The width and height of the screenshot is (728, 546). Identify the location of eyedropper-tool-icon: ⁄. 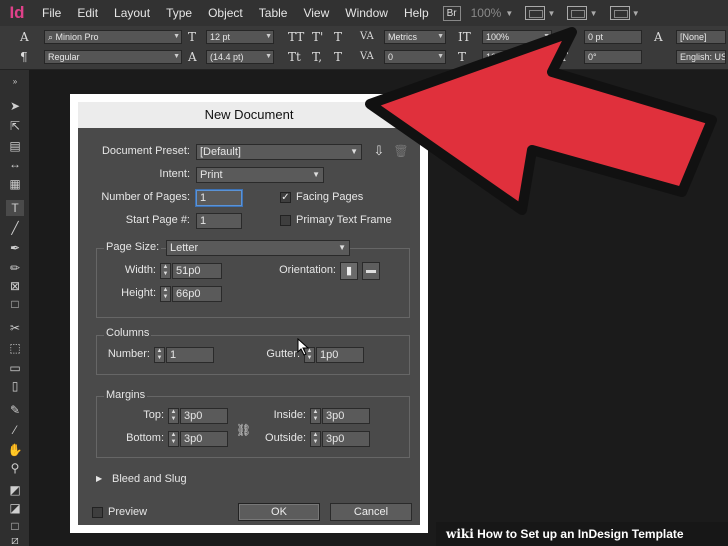
(15, 430).